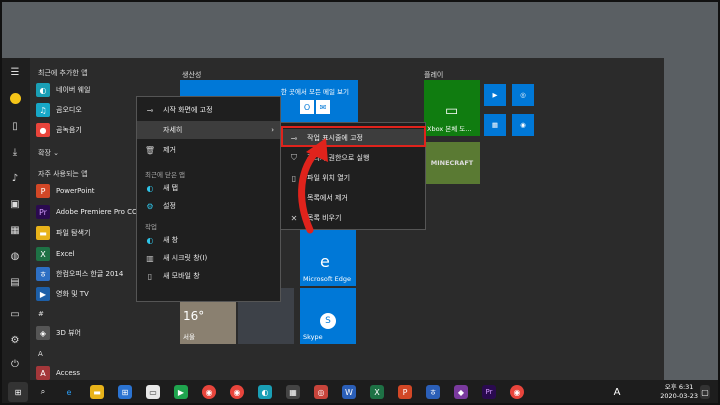 Image resolution: width=720 pixels, height=405 pixels. Describe the element at coordinates (208, 188) in the screenshot. I see `new-tab-item: ◐ 새 탭` at that location.